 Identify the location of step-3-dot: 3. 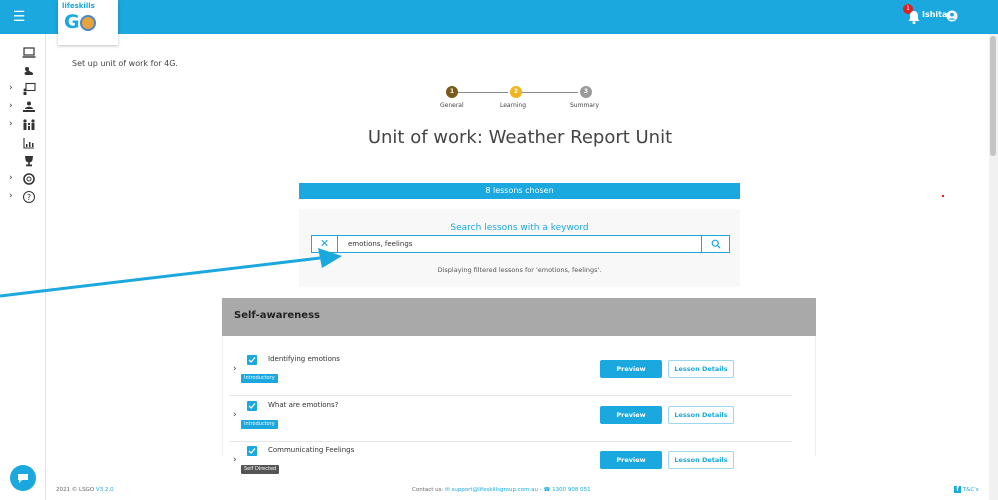
(586, 92).